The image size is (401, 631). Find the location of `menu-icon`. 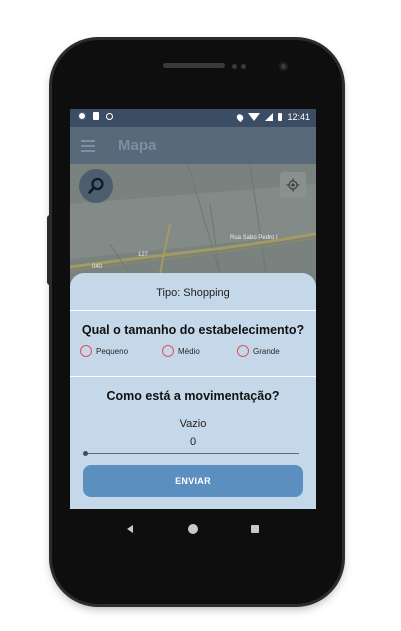

menu-icon is located at coordinates (88, 146).